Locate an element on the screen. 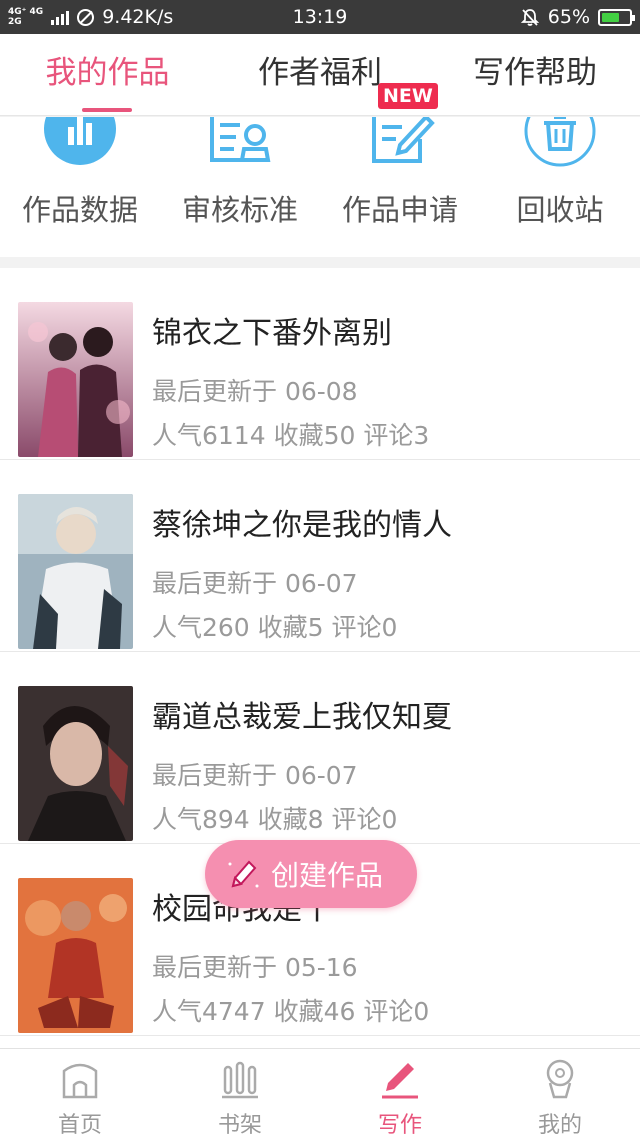  create-work-label: 创建作品 is located at coordinates (327, 875).